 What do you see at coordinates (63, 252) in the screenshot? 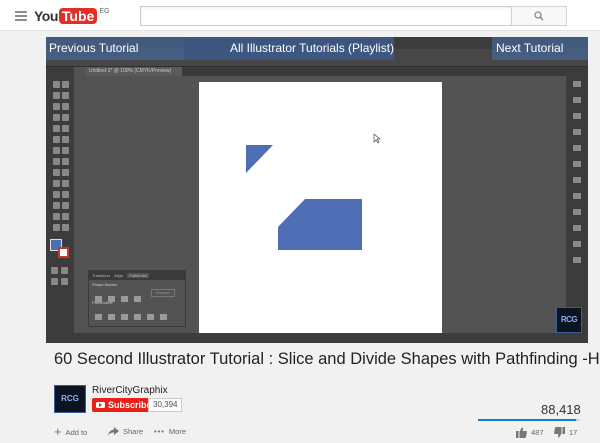
I see `stroke-swatch-icon` at bounding box center [63, 252].